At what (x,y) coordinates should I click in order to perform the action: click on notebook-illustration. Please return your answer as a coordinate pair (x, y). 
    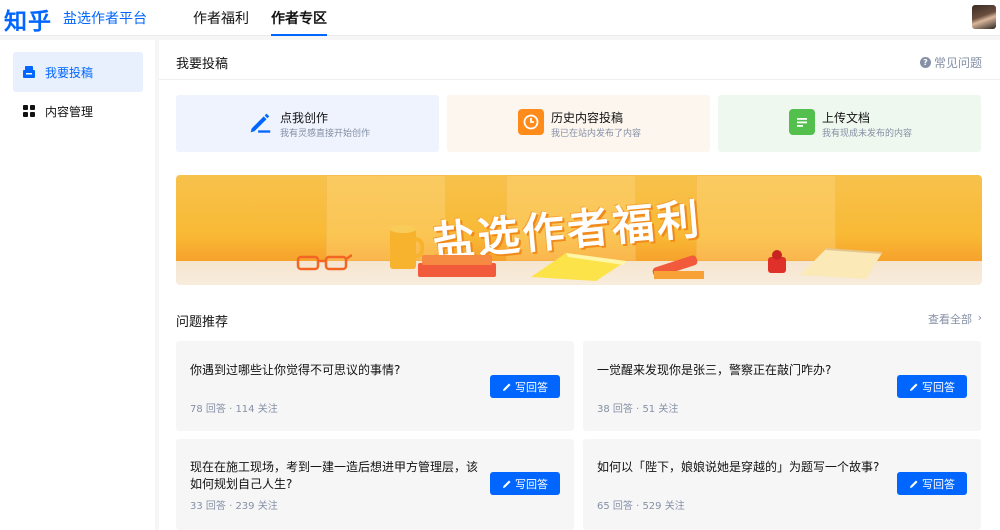
    Looking at the image, I should click on (841, 263).